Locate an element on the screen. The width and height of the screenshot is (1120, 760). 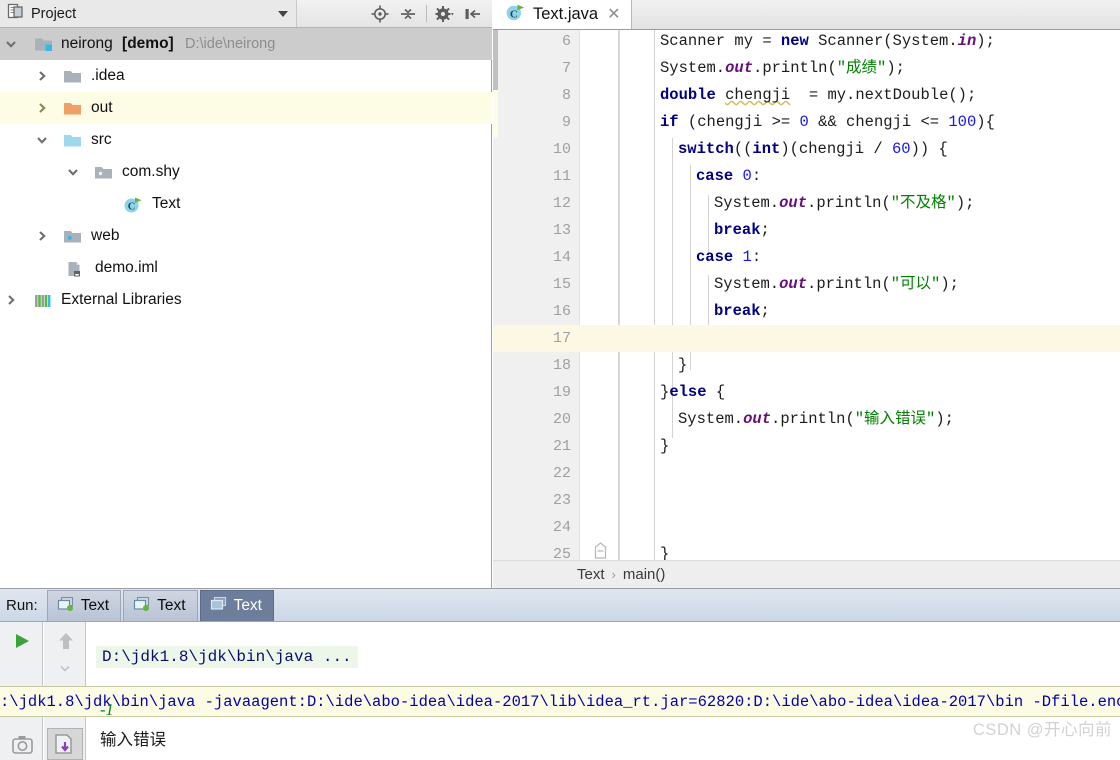
tree-row-src: src is located at coordinates (246, 140).